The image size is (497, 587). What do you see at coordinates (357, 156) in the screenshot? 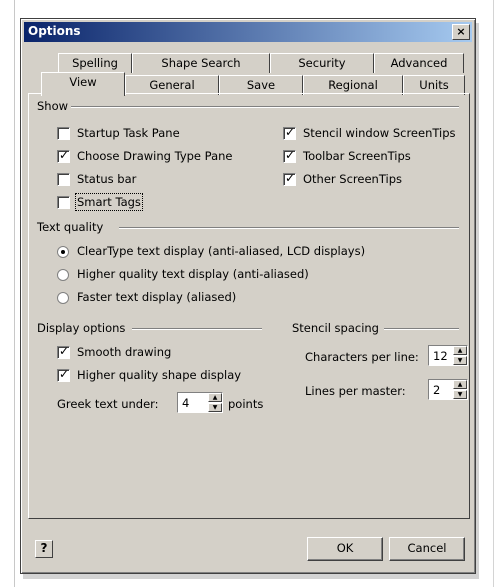
I see `toolbar-screentips-label: Toolbar ScreenTips` at bounding box center [357, 156].